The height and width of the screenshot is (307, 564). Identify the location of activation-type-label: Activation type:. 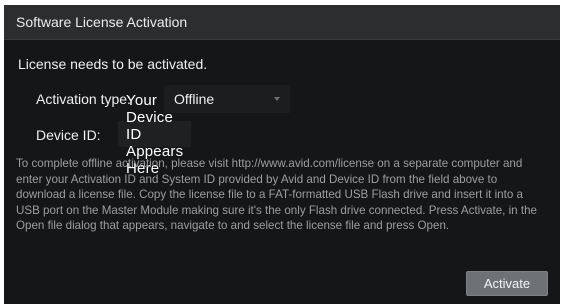
(83, 99).